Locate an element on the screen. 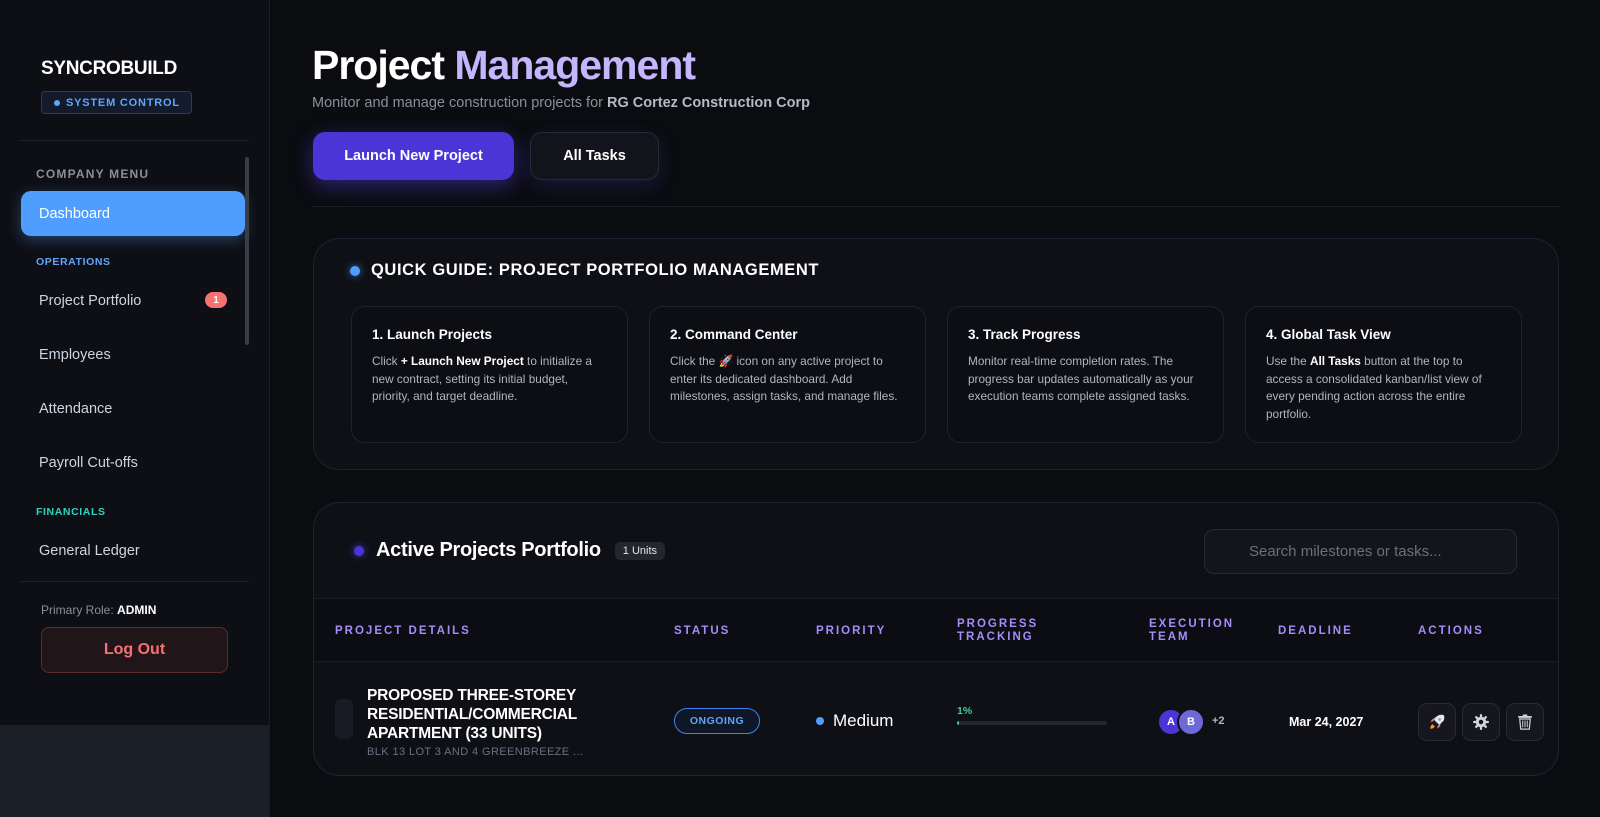 Image resolution: width=1600 pixels, height=817 pixels. column-header-priority: PRIORITY is located at coordinates (851, 631).